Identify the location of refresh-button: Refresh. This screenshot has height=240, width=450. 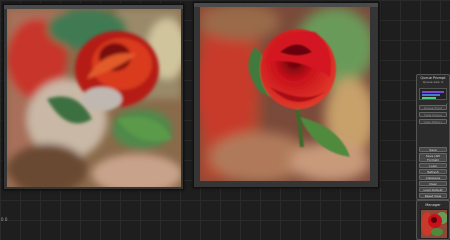
(433, 171).